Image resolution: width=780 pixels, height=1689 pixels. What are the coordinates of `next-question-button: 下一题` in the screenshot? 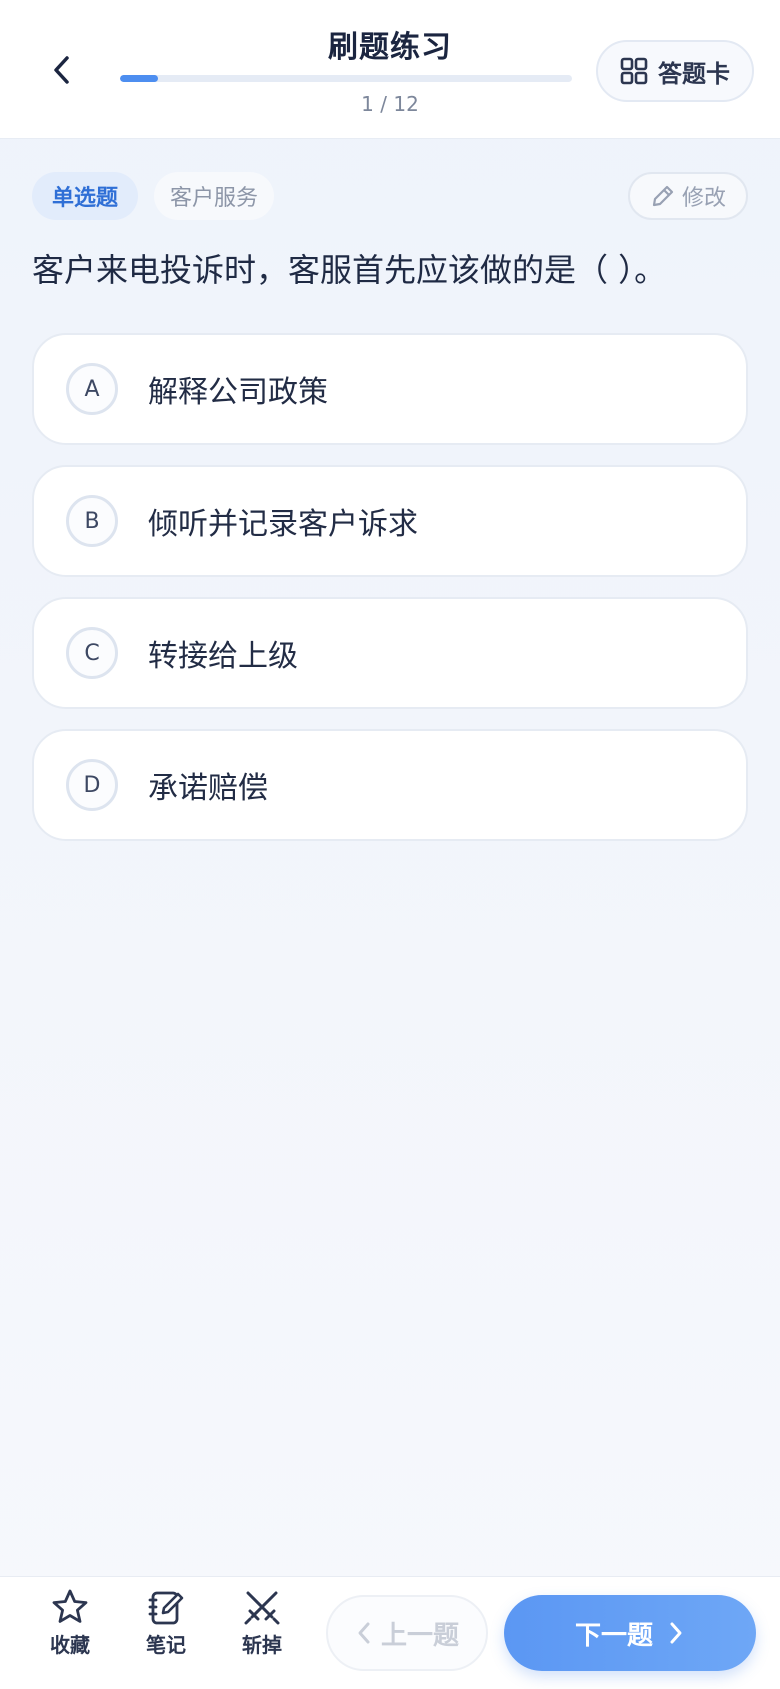 It's located at (630, 1633).